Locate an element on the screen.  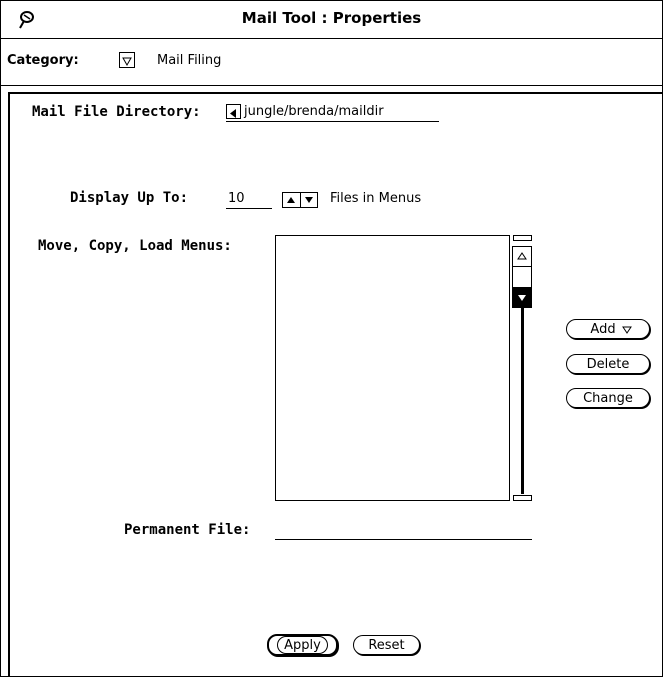
category-bar: Category: Mail Filing is located at coordinates (331, 62).